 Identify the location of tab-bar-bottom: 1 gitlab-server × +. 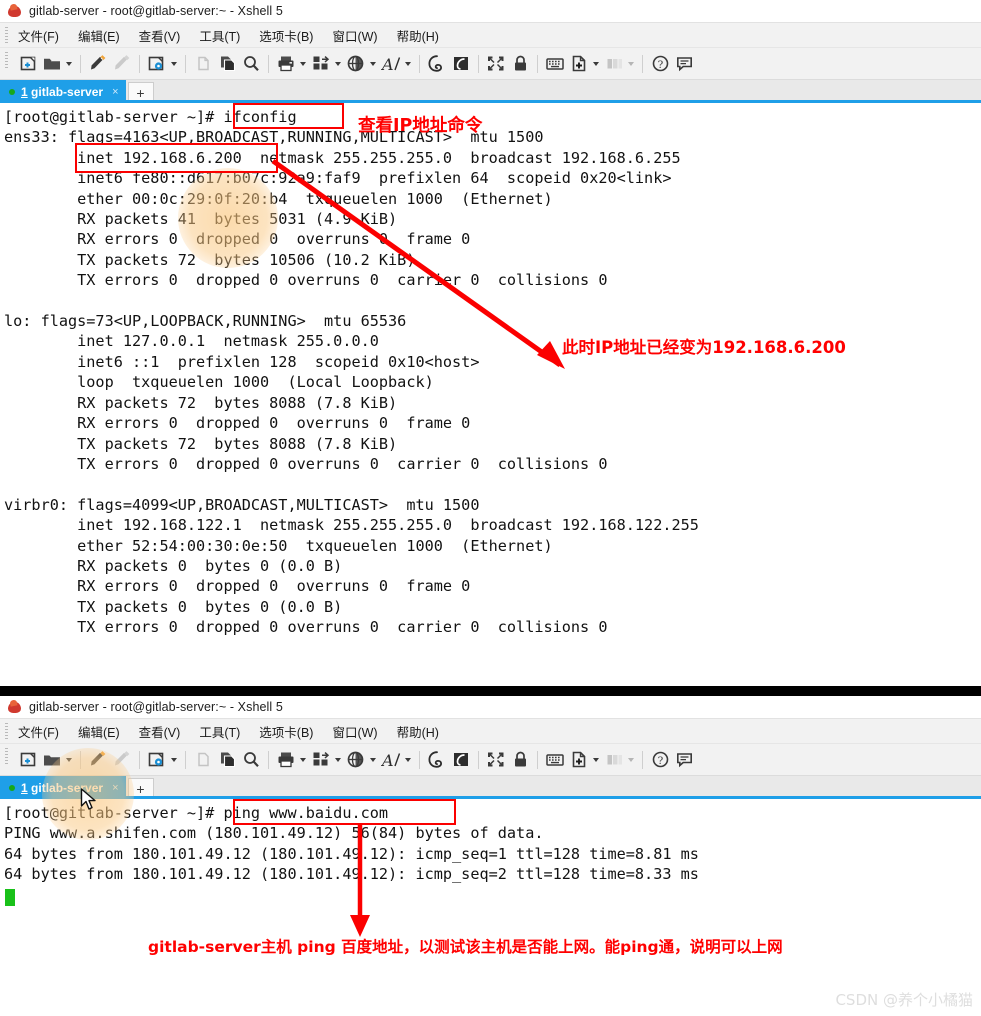
(490, 787).